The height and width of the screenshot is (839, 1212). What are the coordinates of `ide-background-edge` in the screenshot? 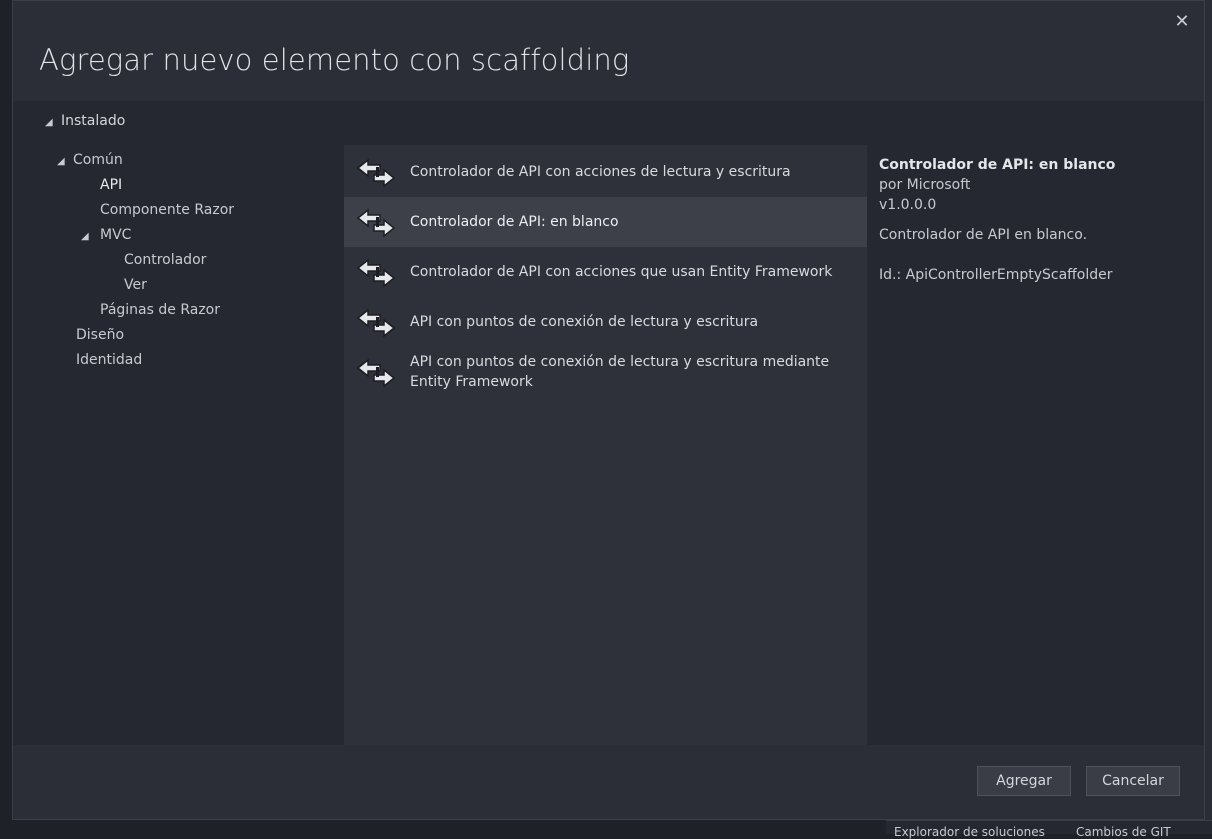 It's located at (1208, 416).